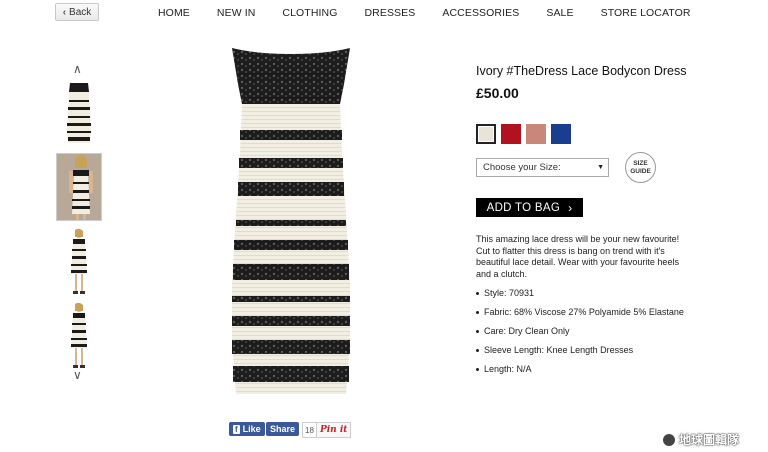 The width and height of the screenshot is (768, 452). I want to click on like-label: Like, so click(251, 429).